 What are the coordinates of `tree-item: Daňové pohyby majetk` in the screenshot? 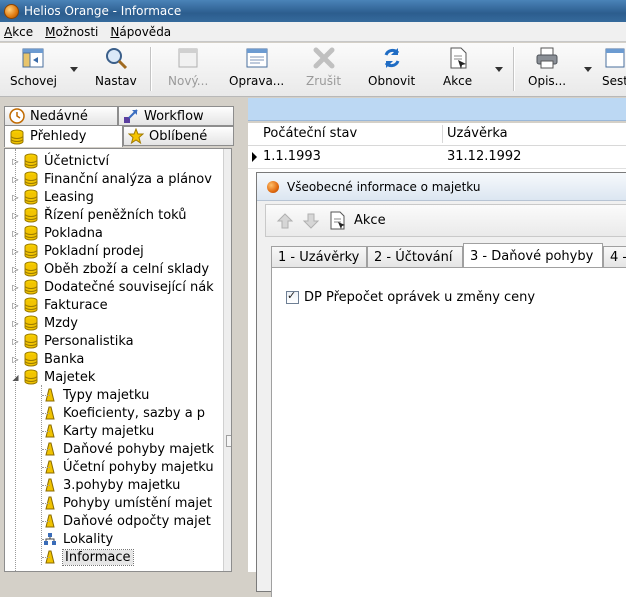 It's located at (128, 449).